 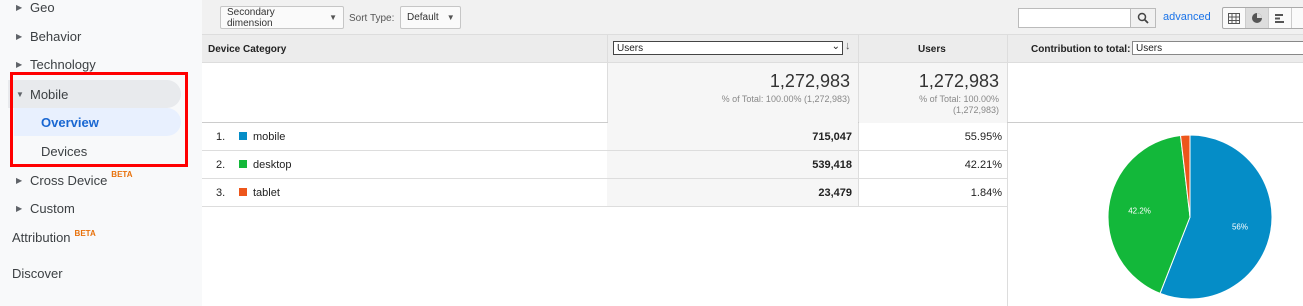 I want to click on view-toggle-group, so click(x=1262, y=18).